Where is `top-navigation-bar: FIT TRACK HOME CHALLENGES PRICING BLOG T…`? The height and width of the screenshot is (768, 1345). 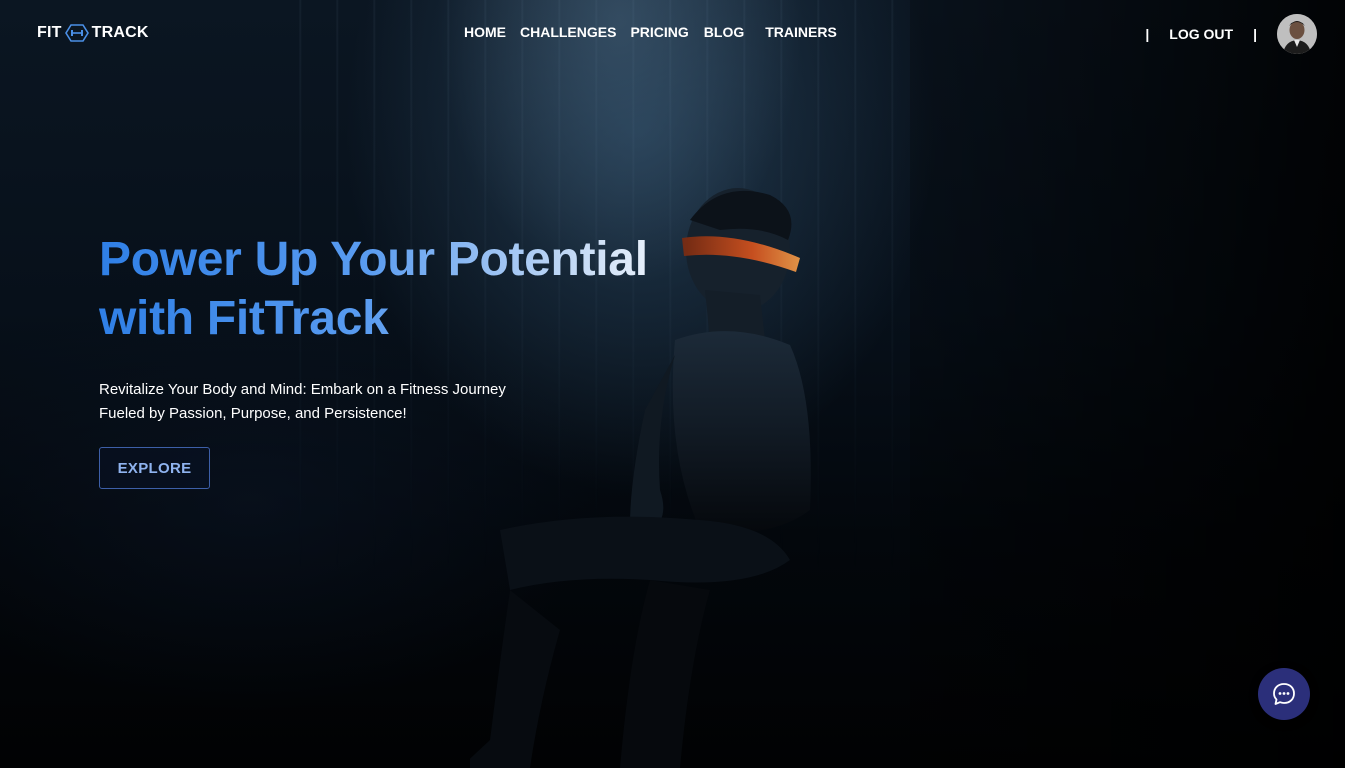
top-navigation-bar: FIT TRACK HOME CHALLENGES PRICING BLOG T… is located at coordinates (672, 33).